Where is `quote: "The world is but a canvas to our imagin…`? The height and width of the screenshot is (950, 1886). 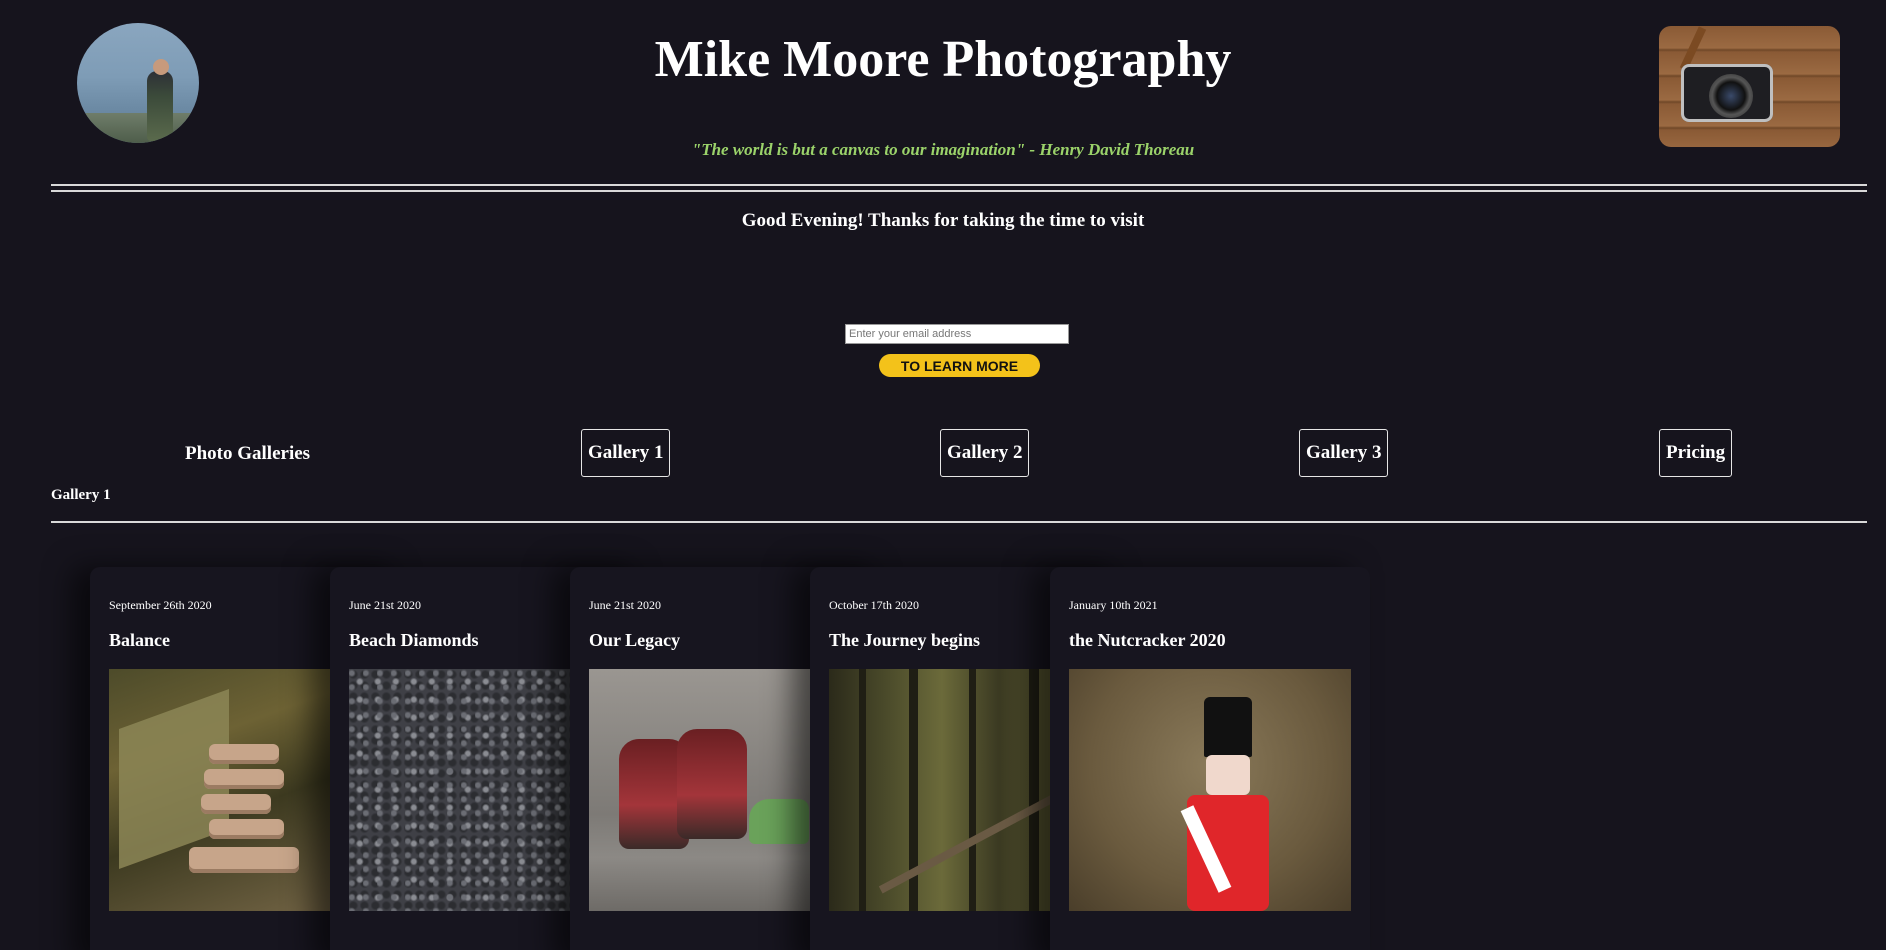
quote: "The world is but a canvas to our imagin… is located at coordinates (943, 149).